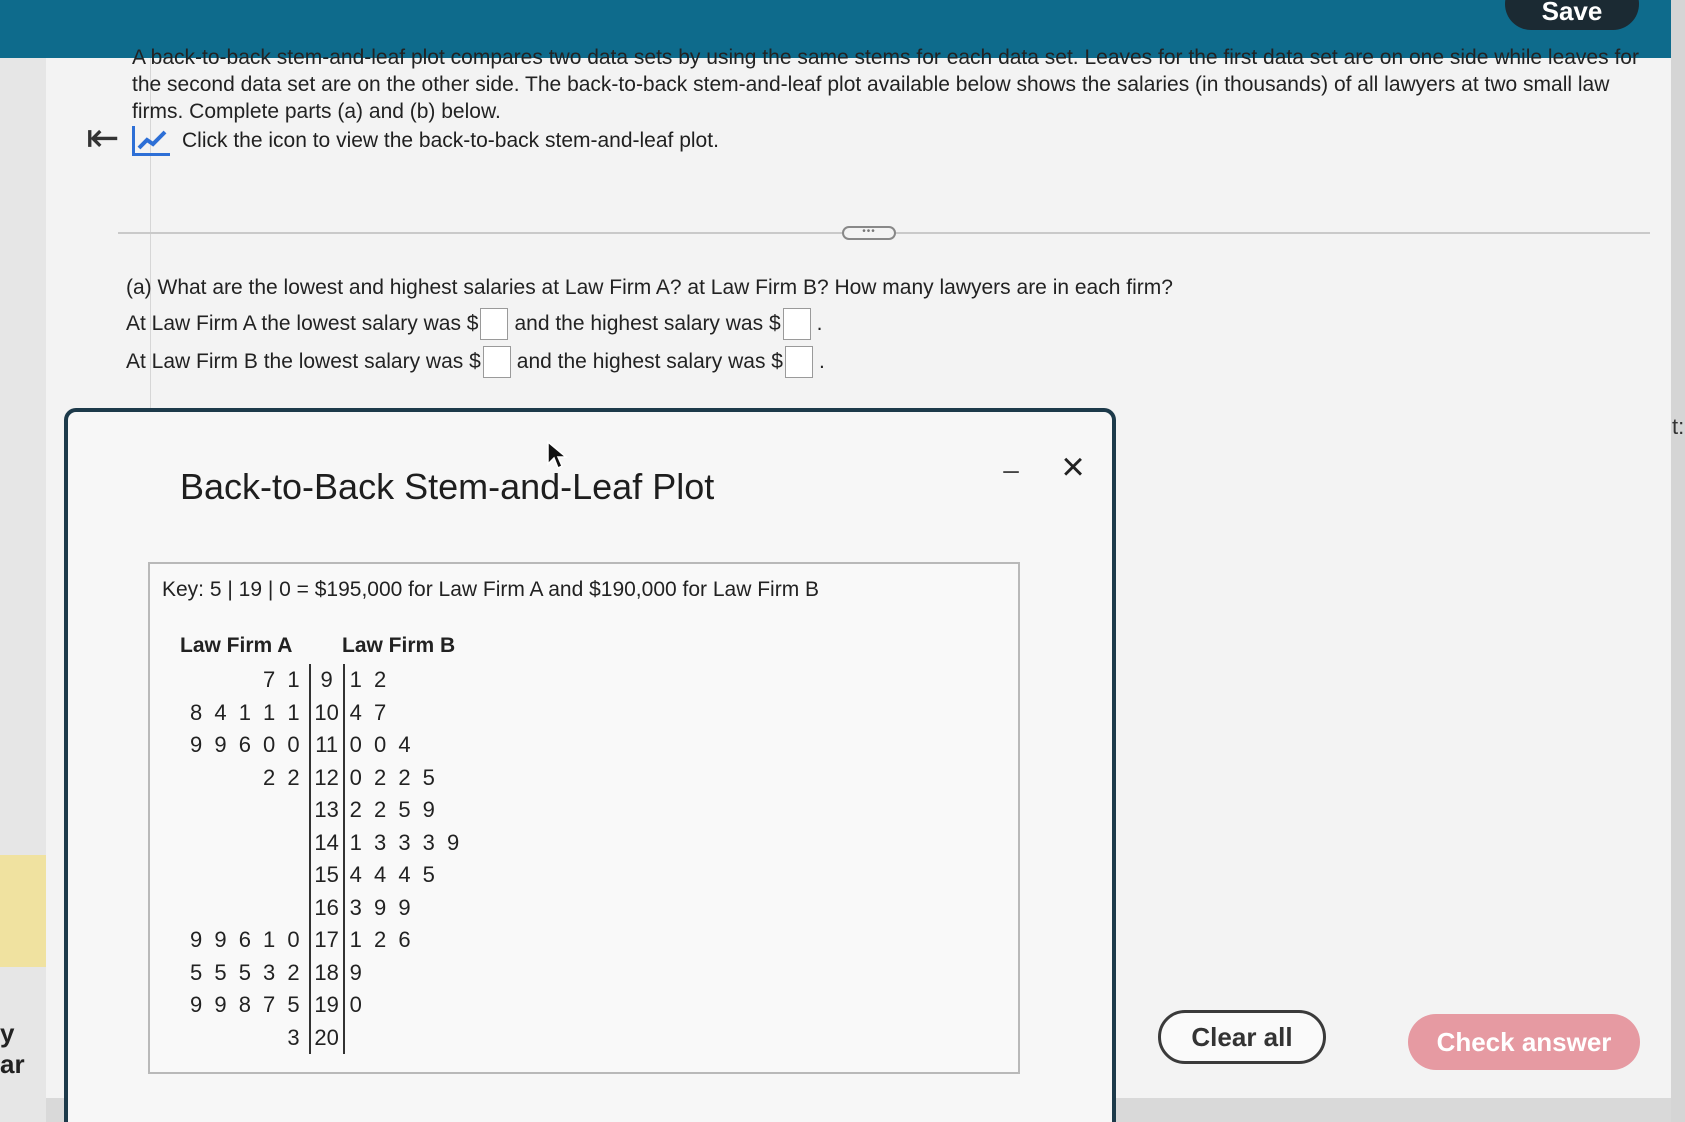  What do you see at coordinates (236, 645) in the screenshot?
I see `header-law-firm-a: Law Firm A` at bounding box center [236, 645].